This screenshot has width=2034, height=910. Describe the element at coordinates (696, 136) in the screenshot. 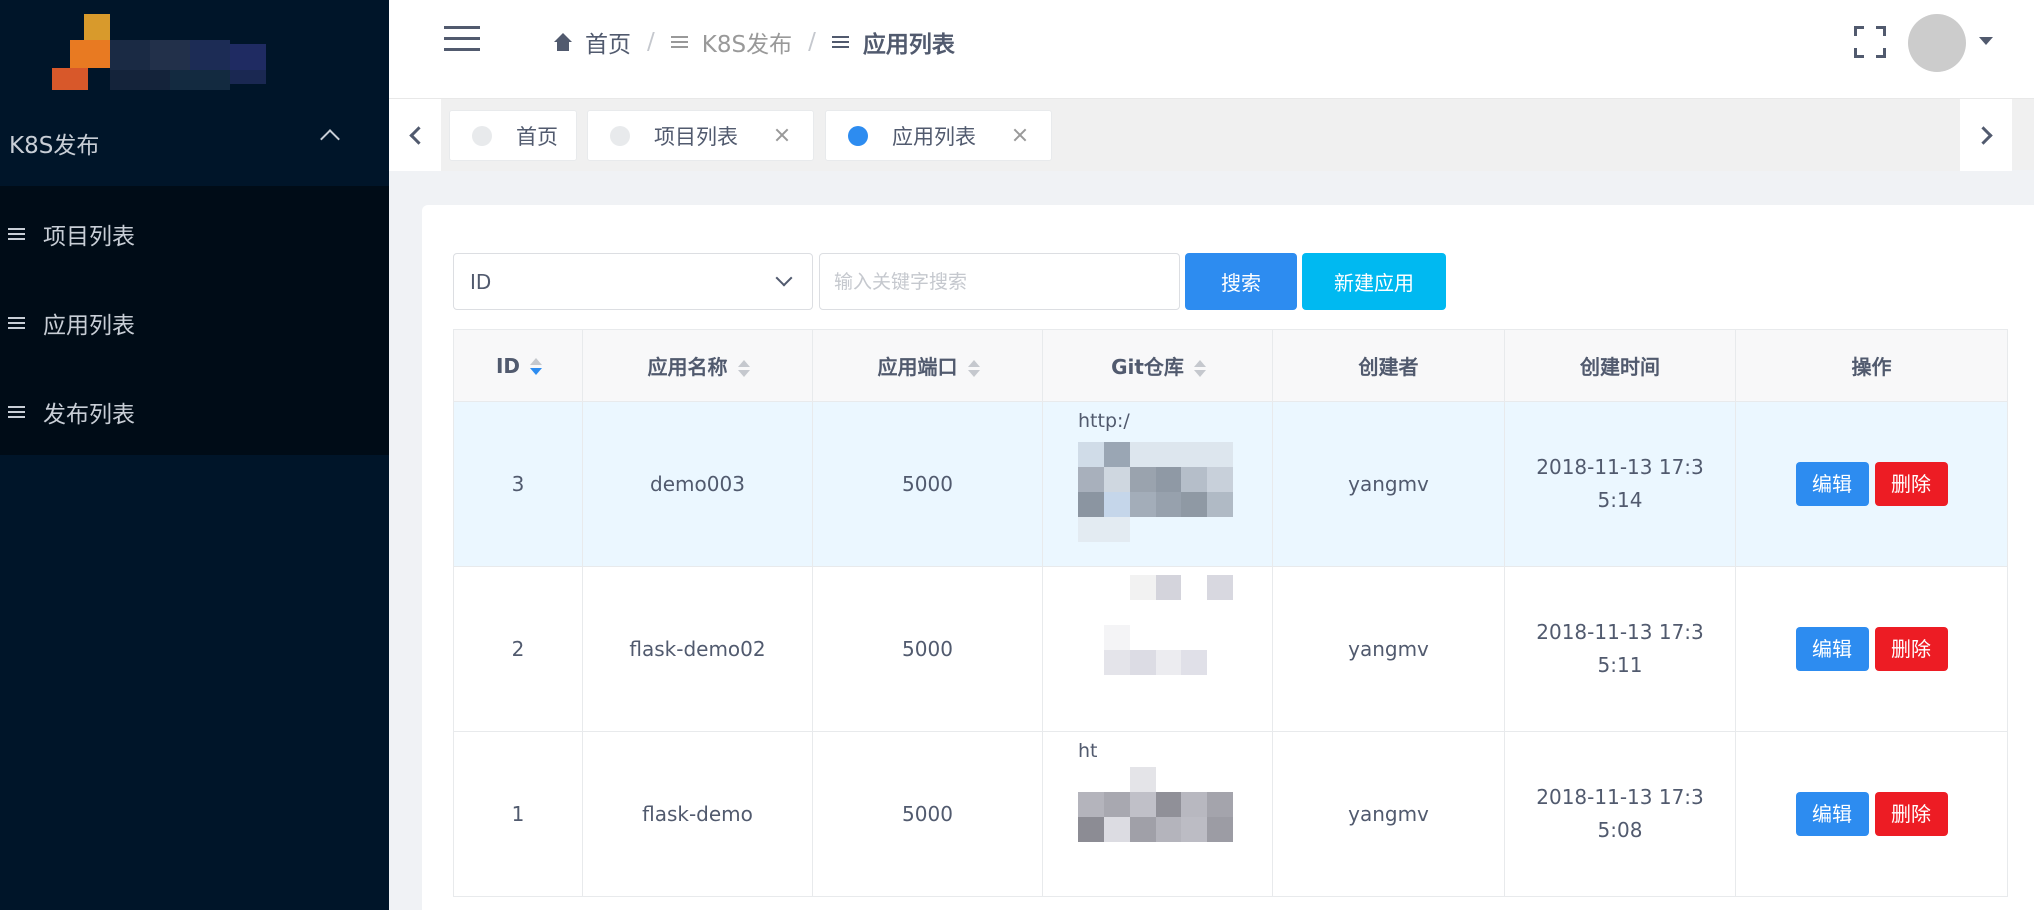

I see `tag-label: 项目列表` at that location.